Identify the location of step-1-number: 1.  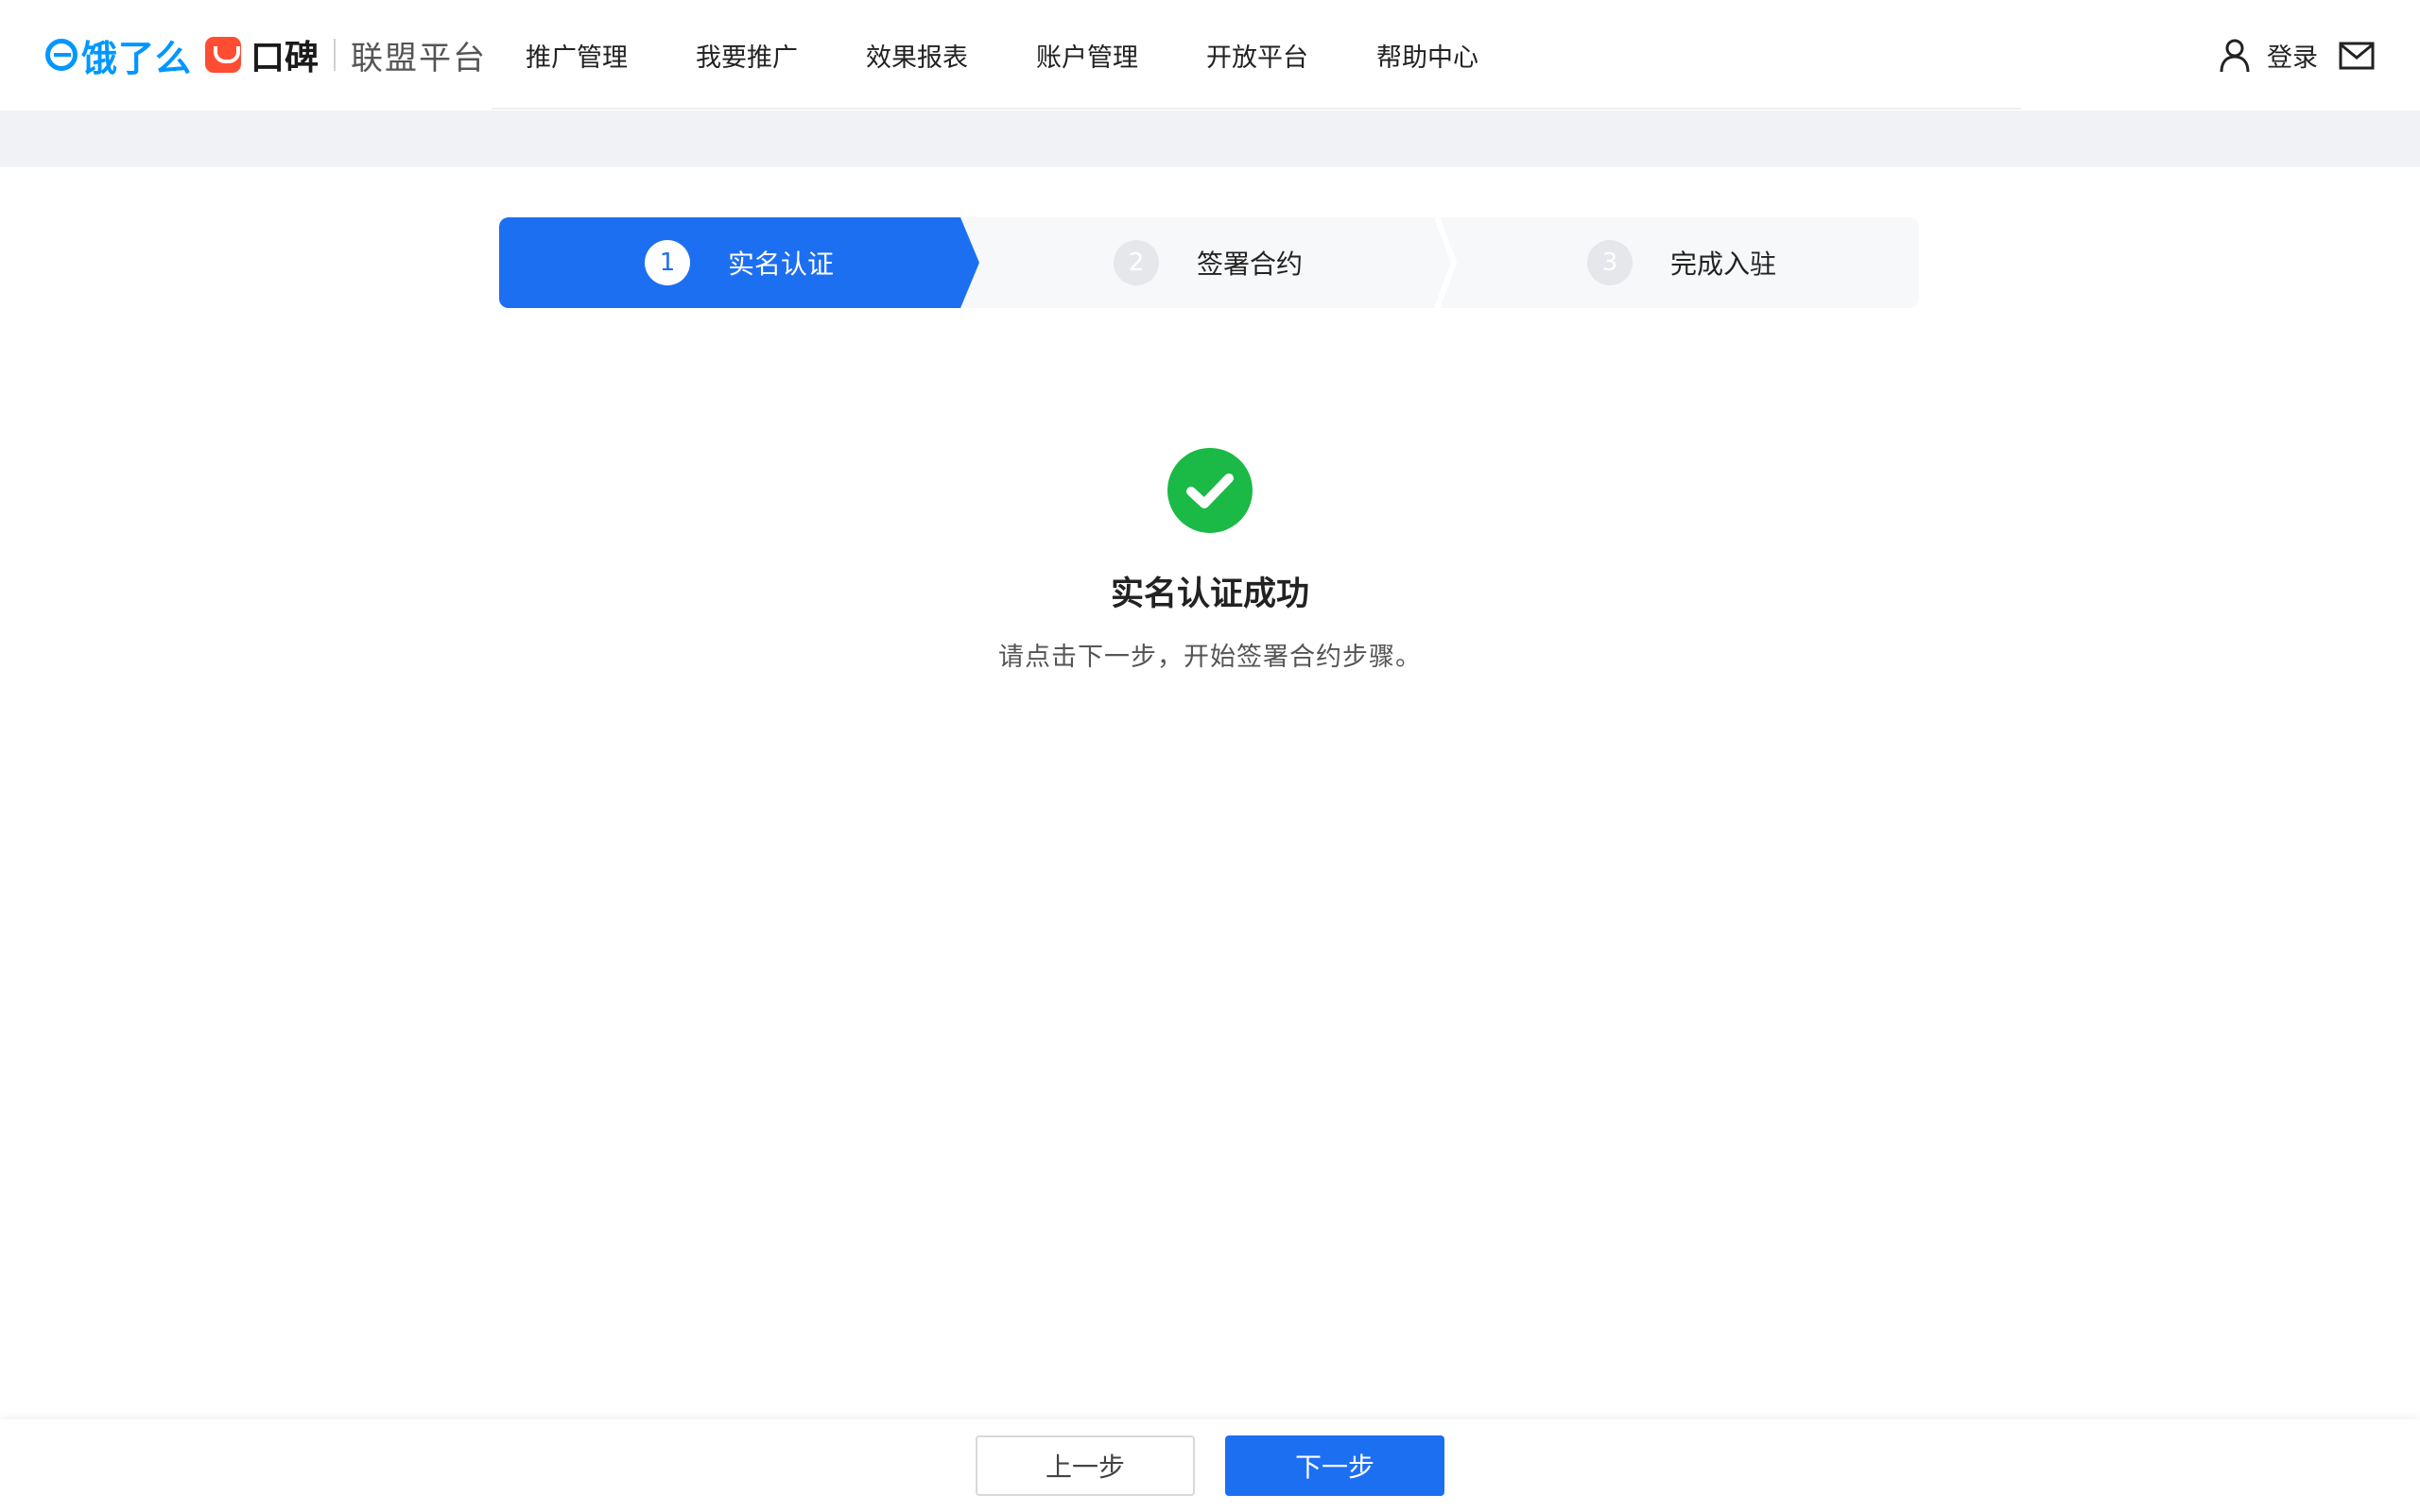
(667, 262).